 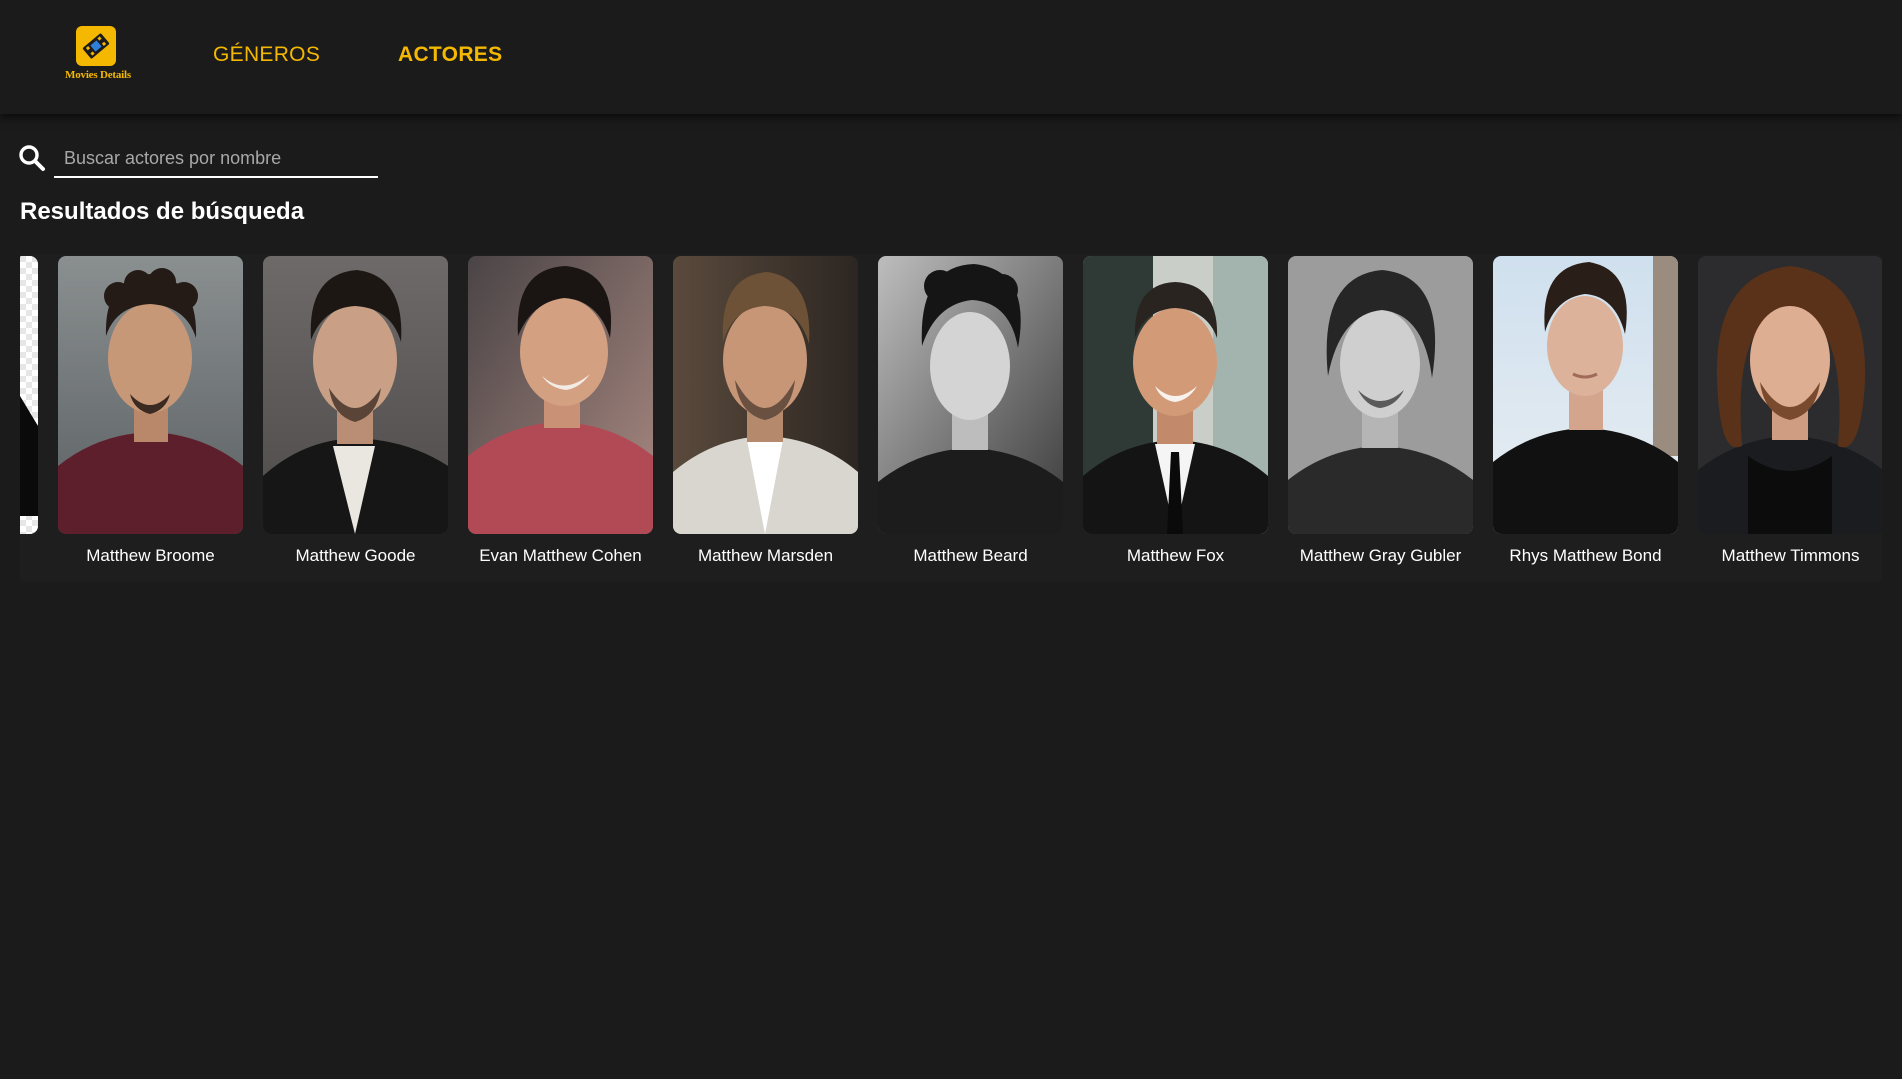 I want to click on actor-name: Matthew Marsden, so click(x=765, y=555).